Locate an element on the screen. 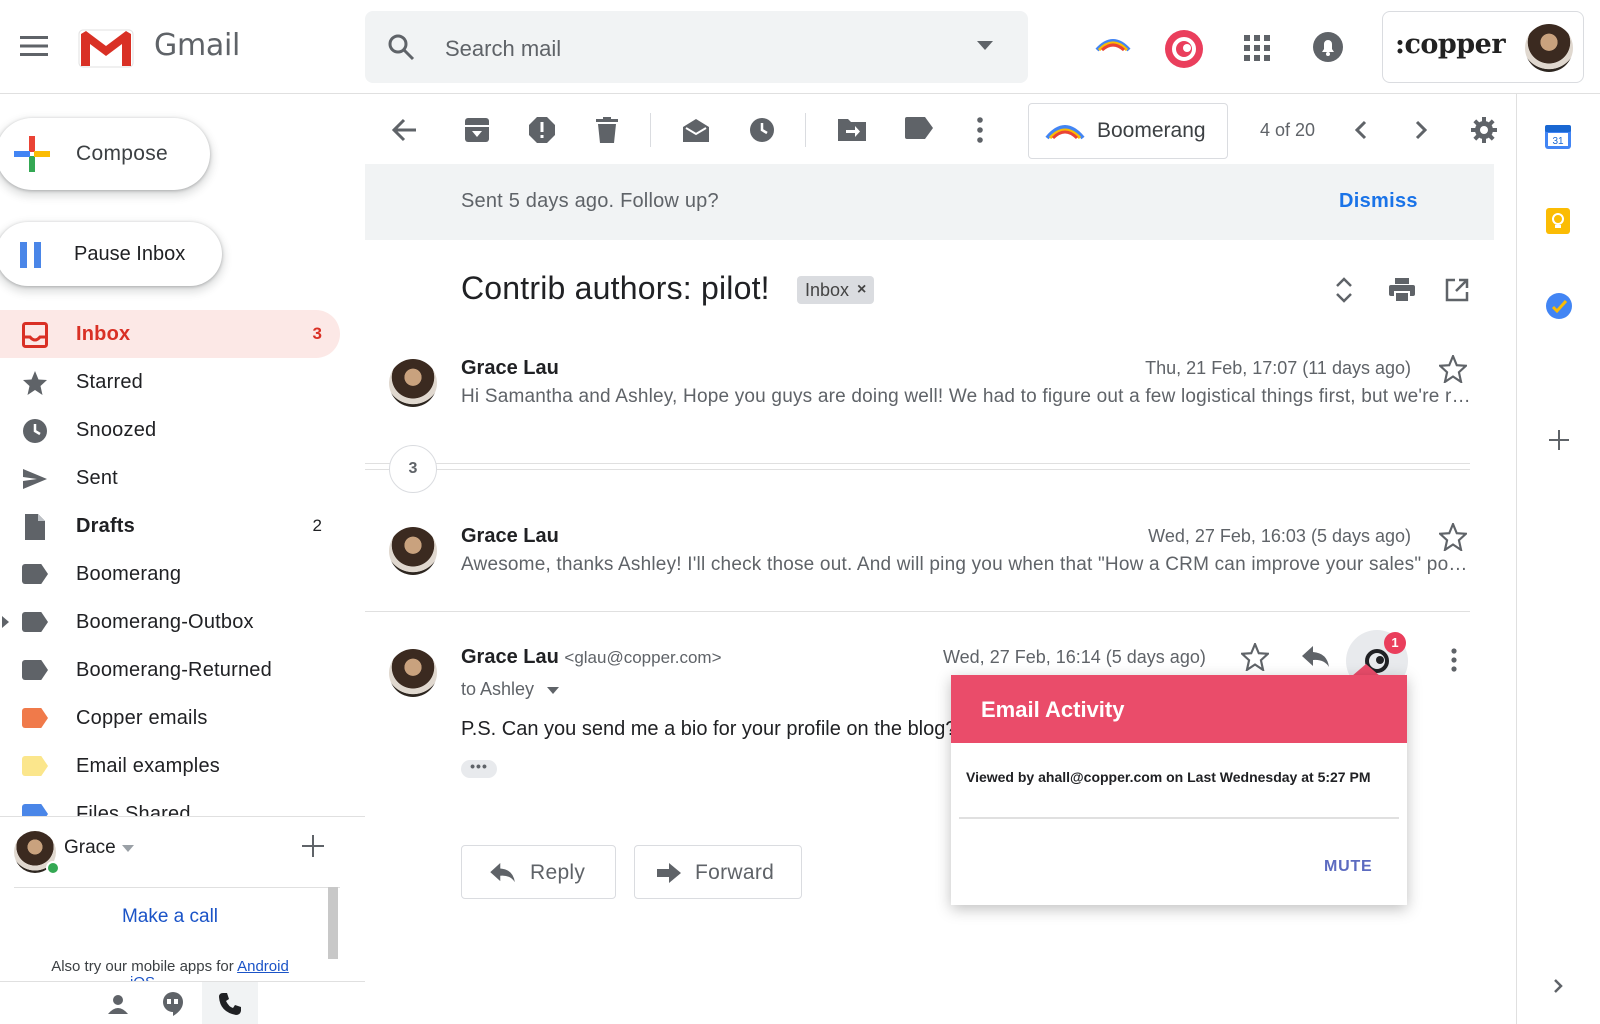  sender-name: Grace Lau is located at coordinates (510, 536).